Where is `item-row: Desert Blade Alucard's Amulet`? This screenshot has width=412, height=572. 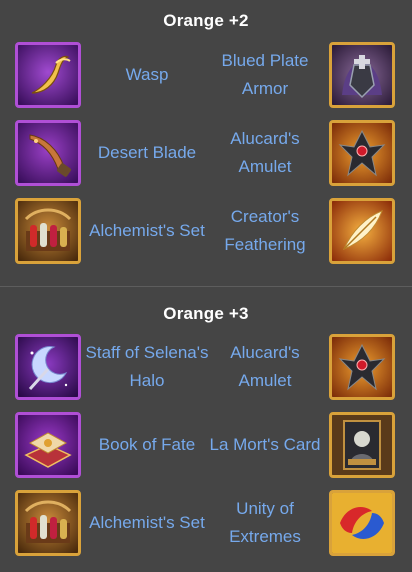 item-row: Desert Blade Alucard's Amulet is located at coordinates (206, 156).